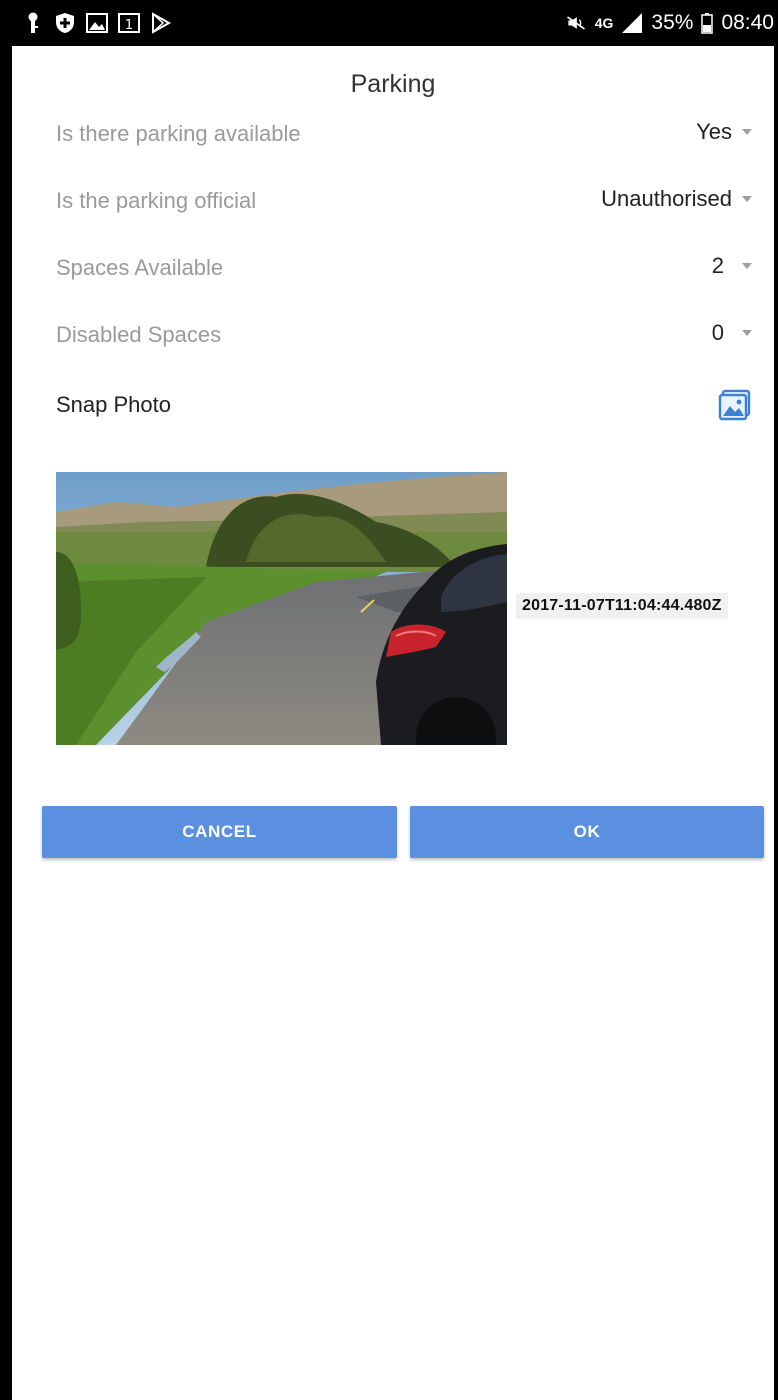  I want to click on field-parking-available: Is there parking available Yes, so click(404, 135).